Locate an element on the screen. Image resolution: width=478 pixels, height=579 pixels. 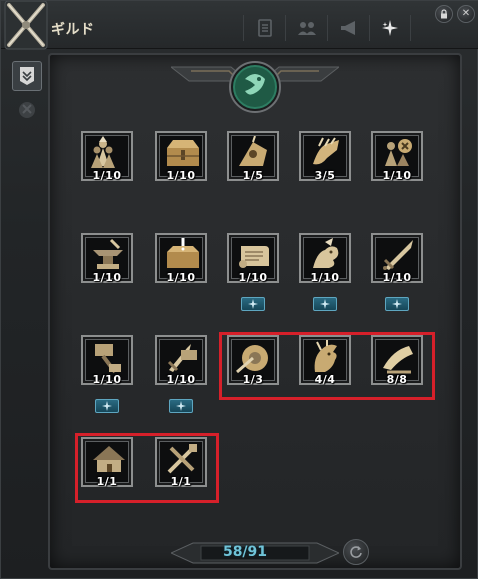
tab-bar is located at coordinates (327, 28).